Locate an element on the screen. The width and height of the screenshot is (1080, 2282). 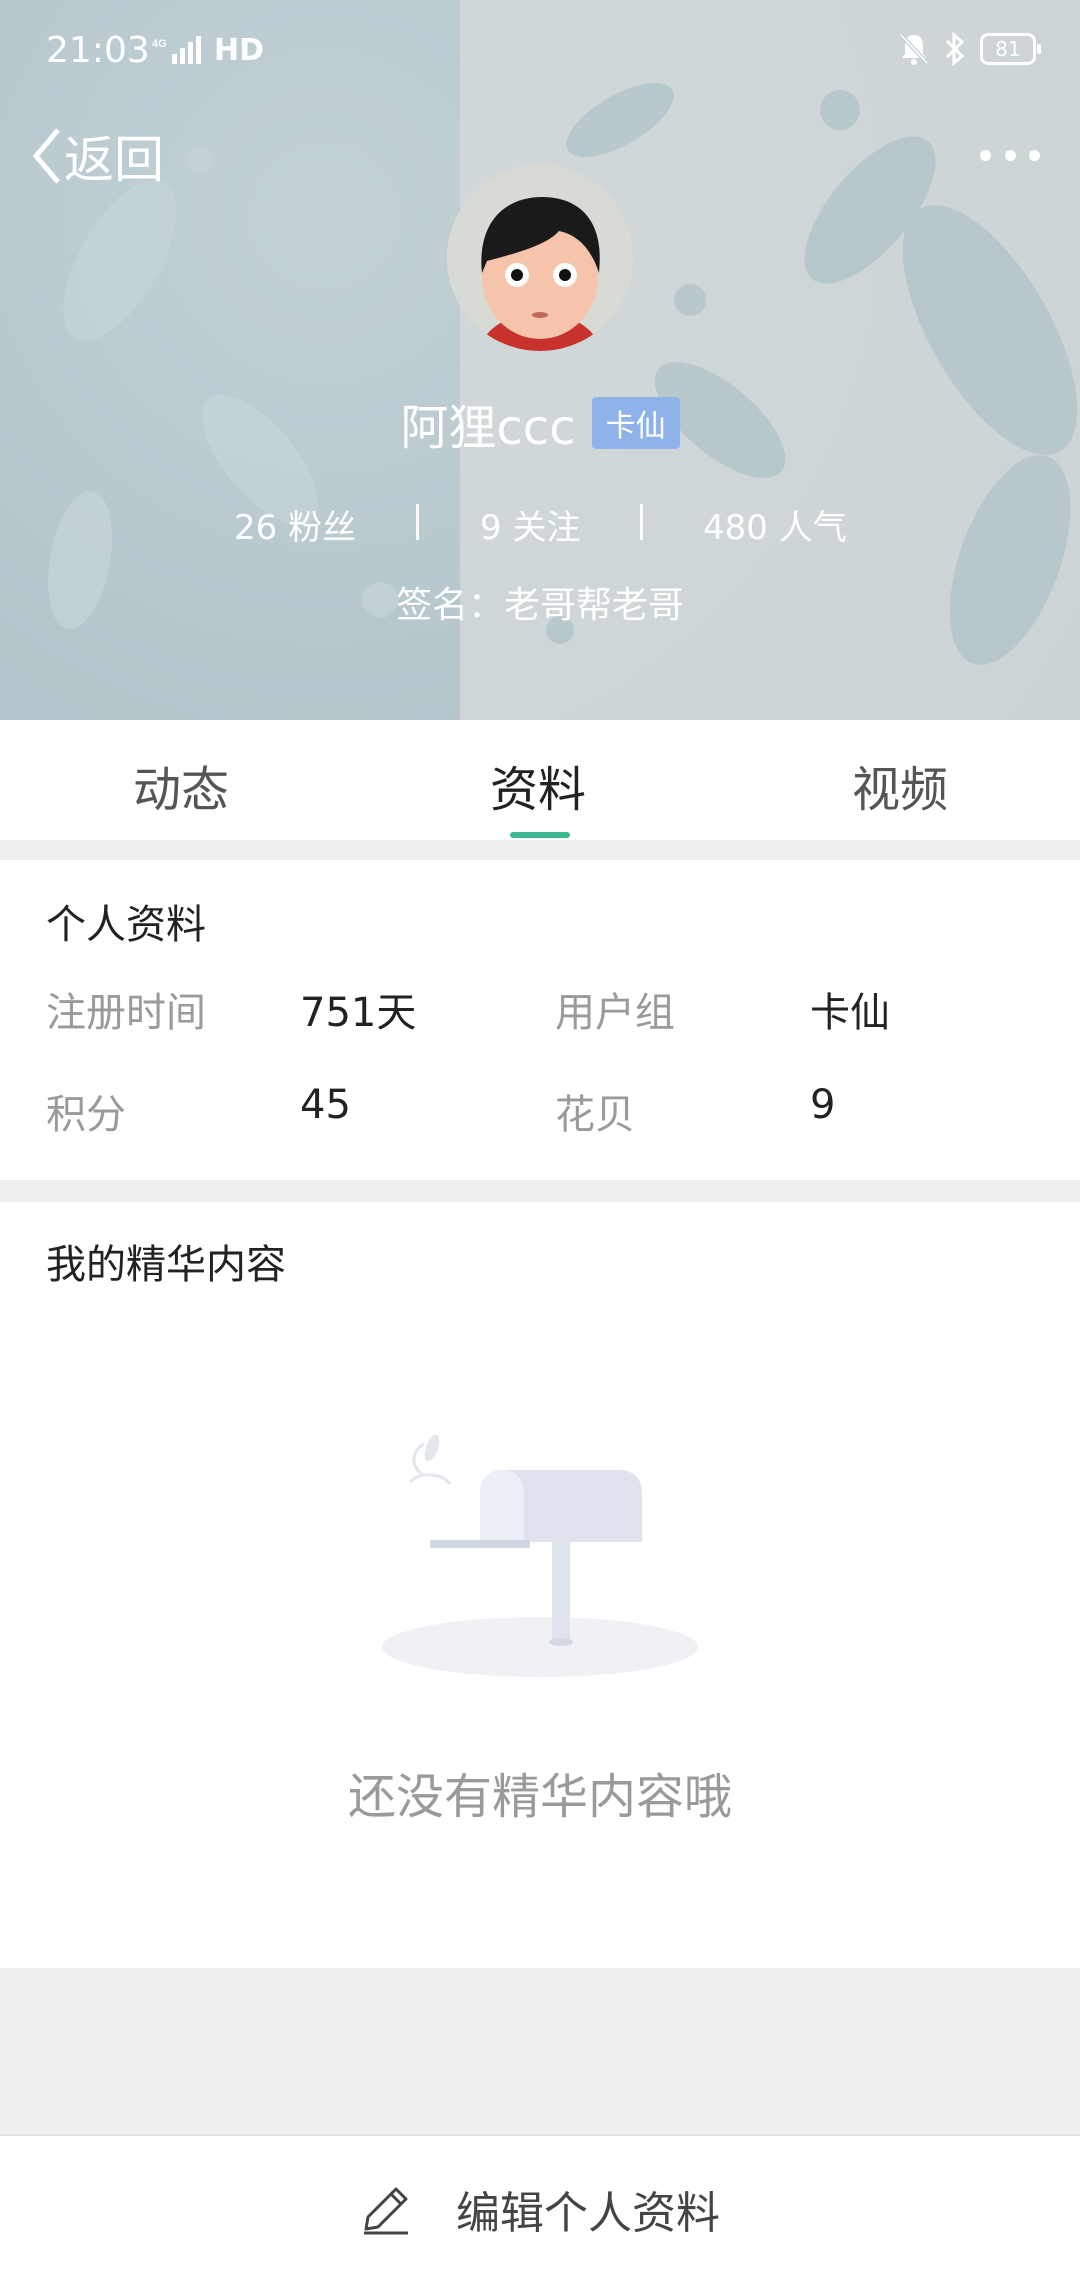
user-group-label: 用户组 is located at coordinates (615, 1013).